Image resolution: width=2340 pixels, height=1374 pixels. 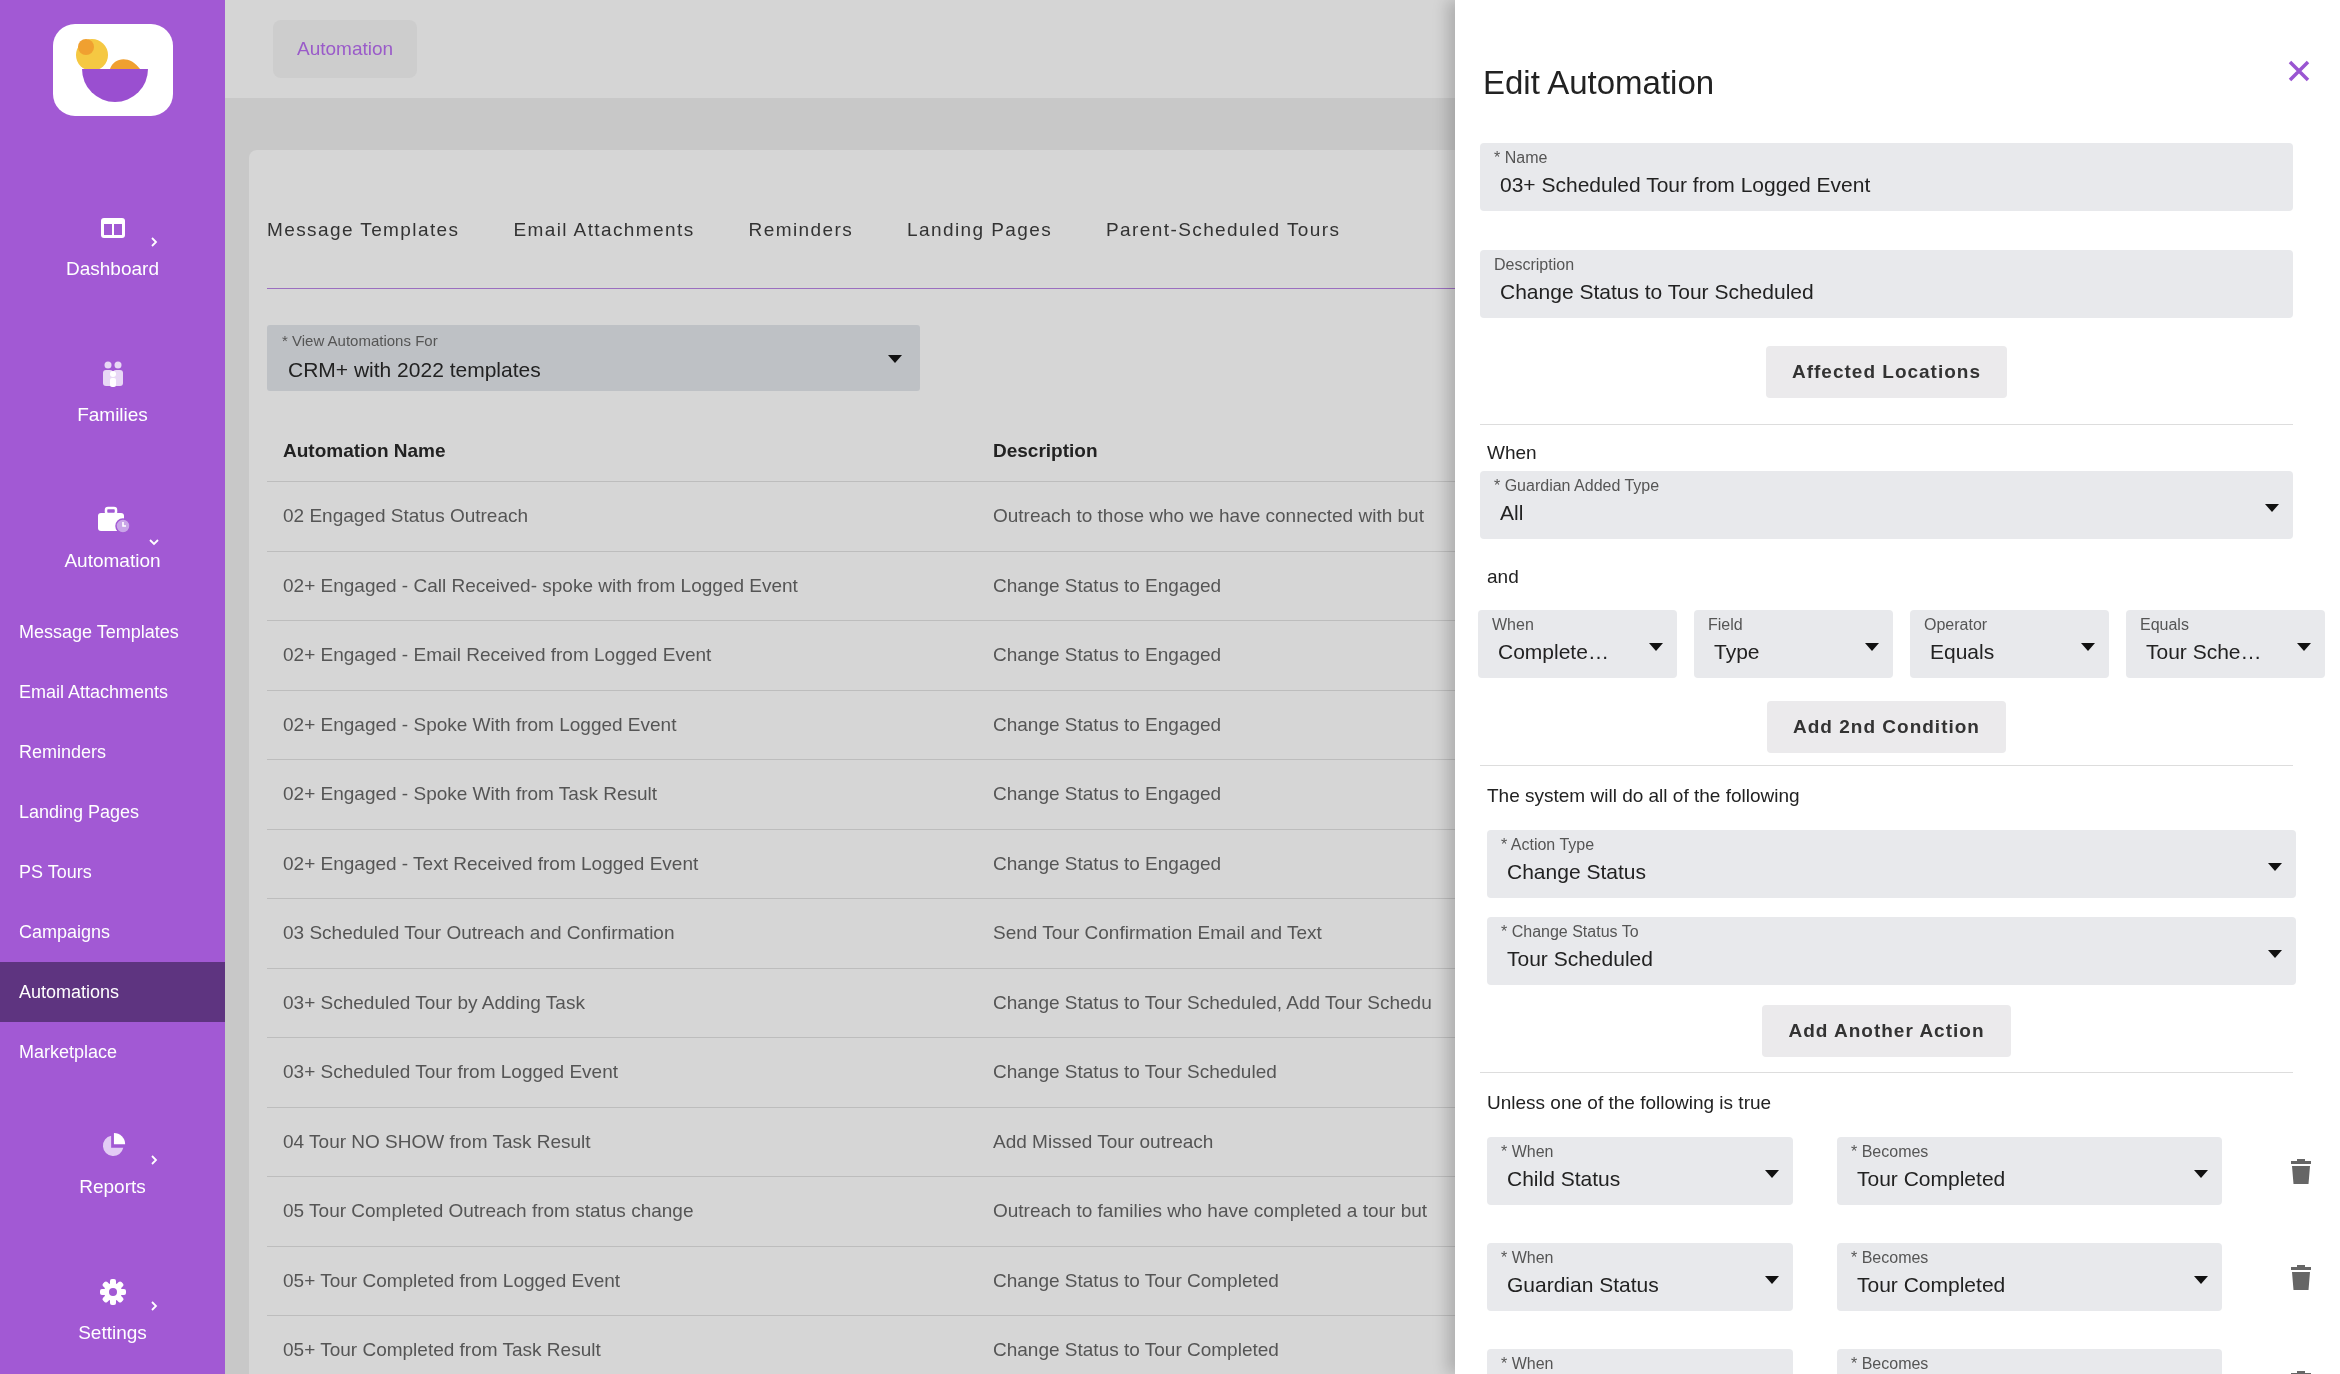 What do you see at coordinates (540, 585) in the screenshot?
I see `table-cell-text: 02+ Engaged - Call Received- spoke with from Logged Event` at bounding box center [540, 585].